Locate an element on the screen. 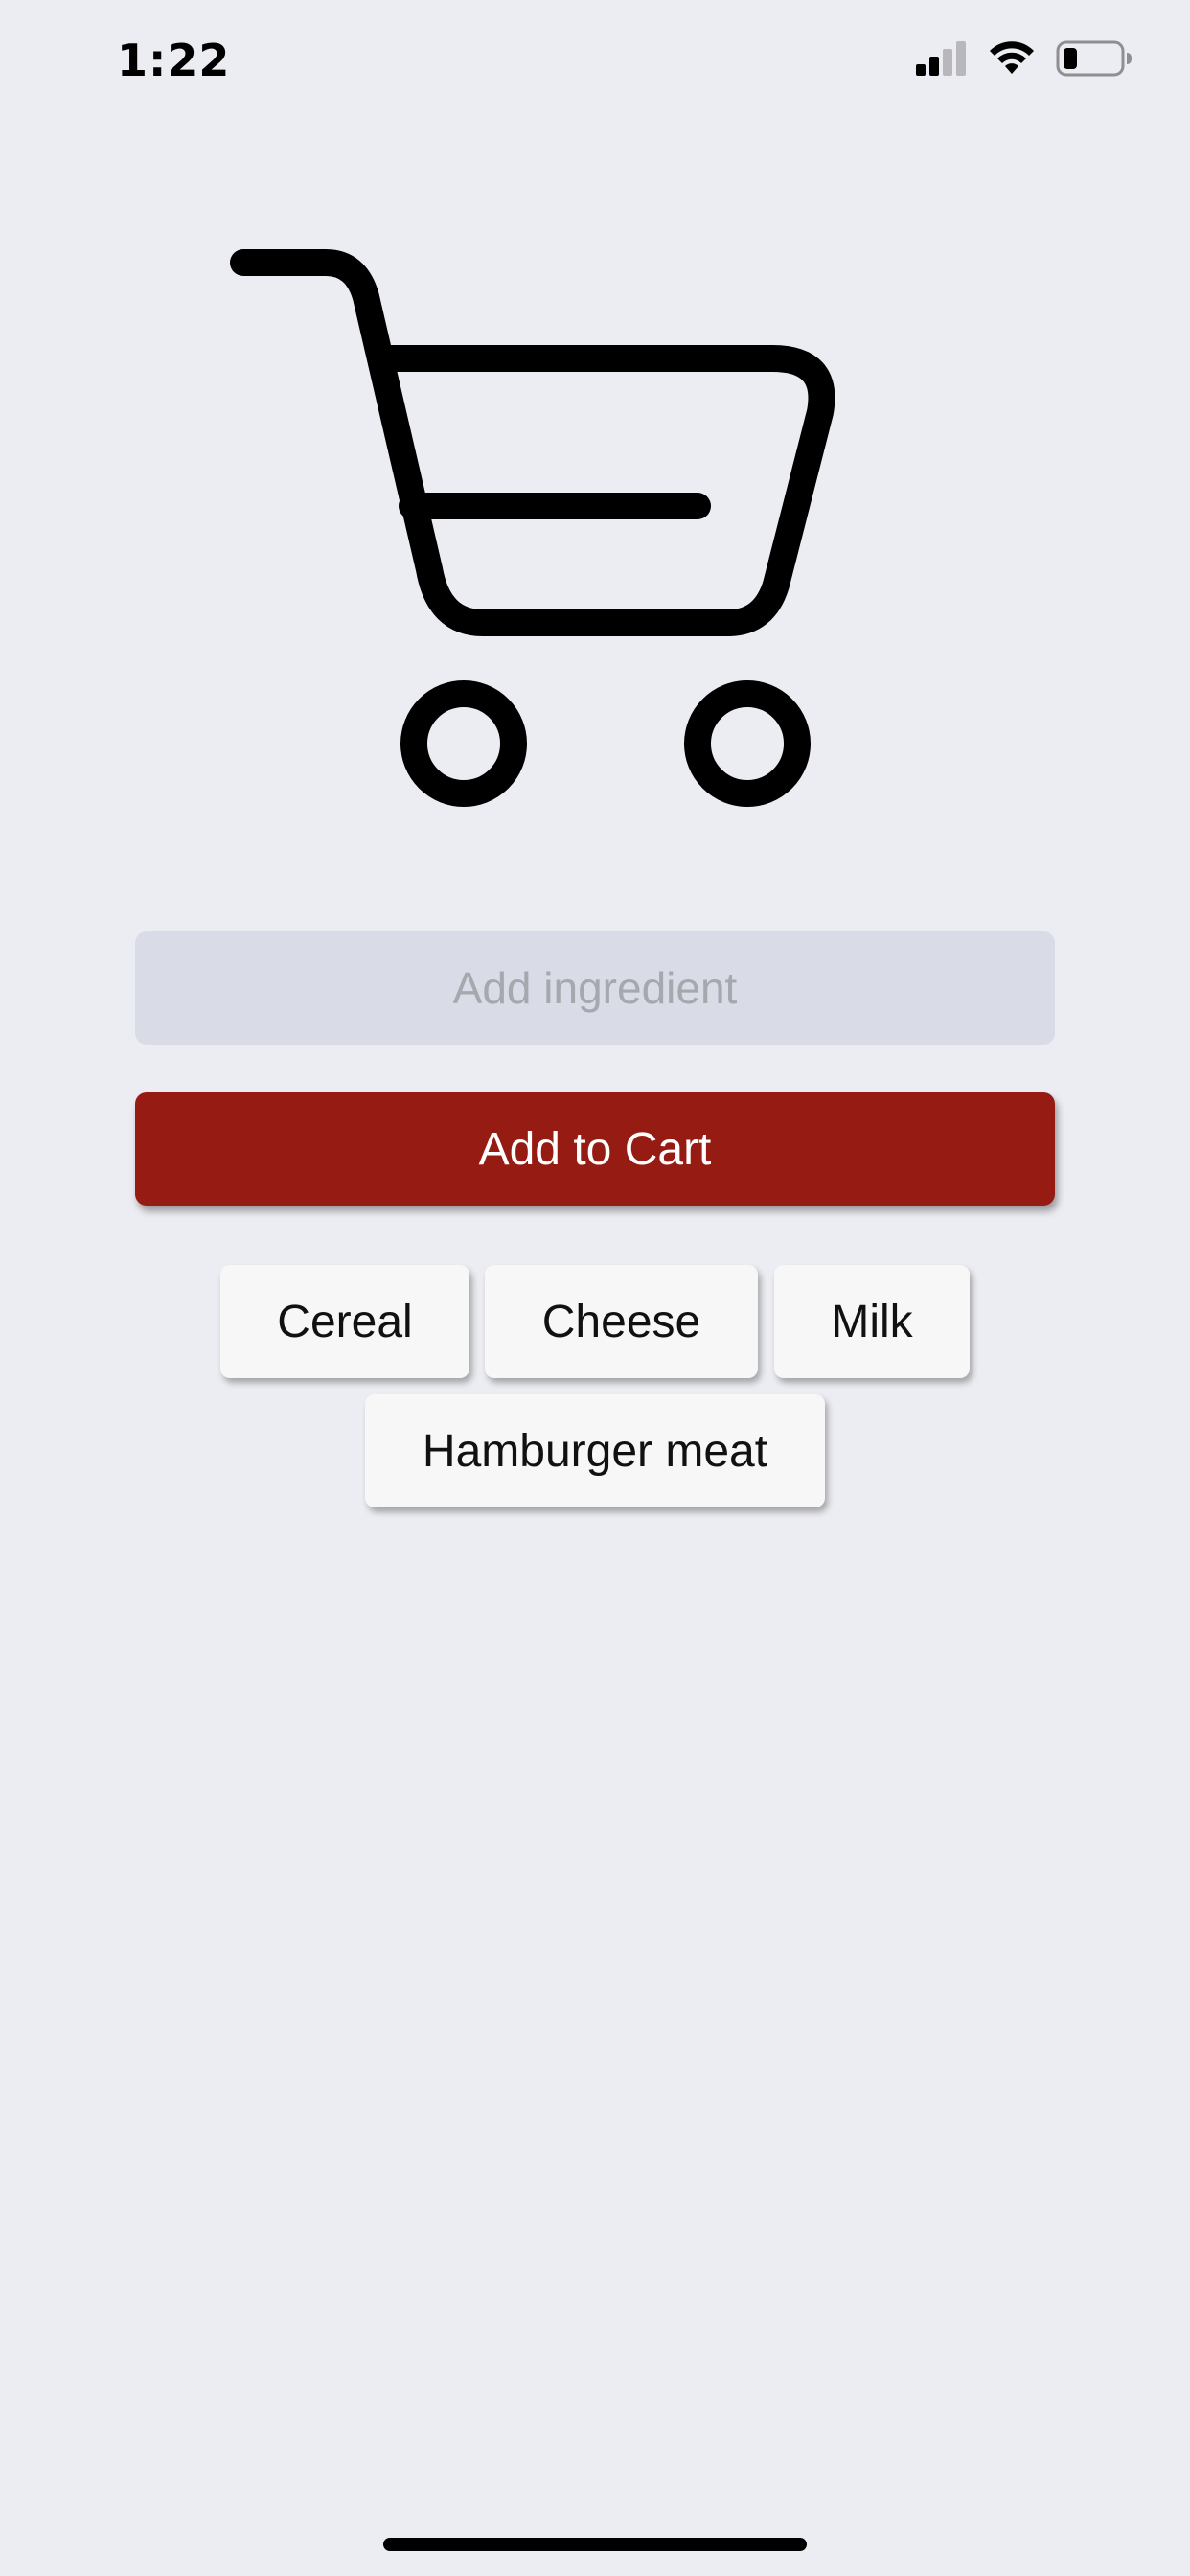 The height and width of the screenshot is (2576, 1190). suggestion-chip-hamburger-meat: Hamburger meat is located at coordinates (595, 1450).